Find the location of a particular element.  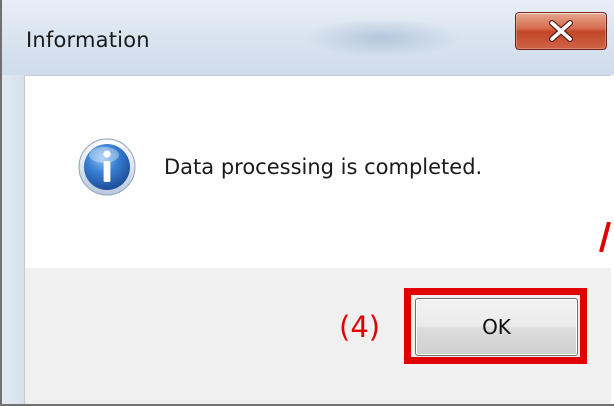

close-icon is located at coordinates (561, 31).